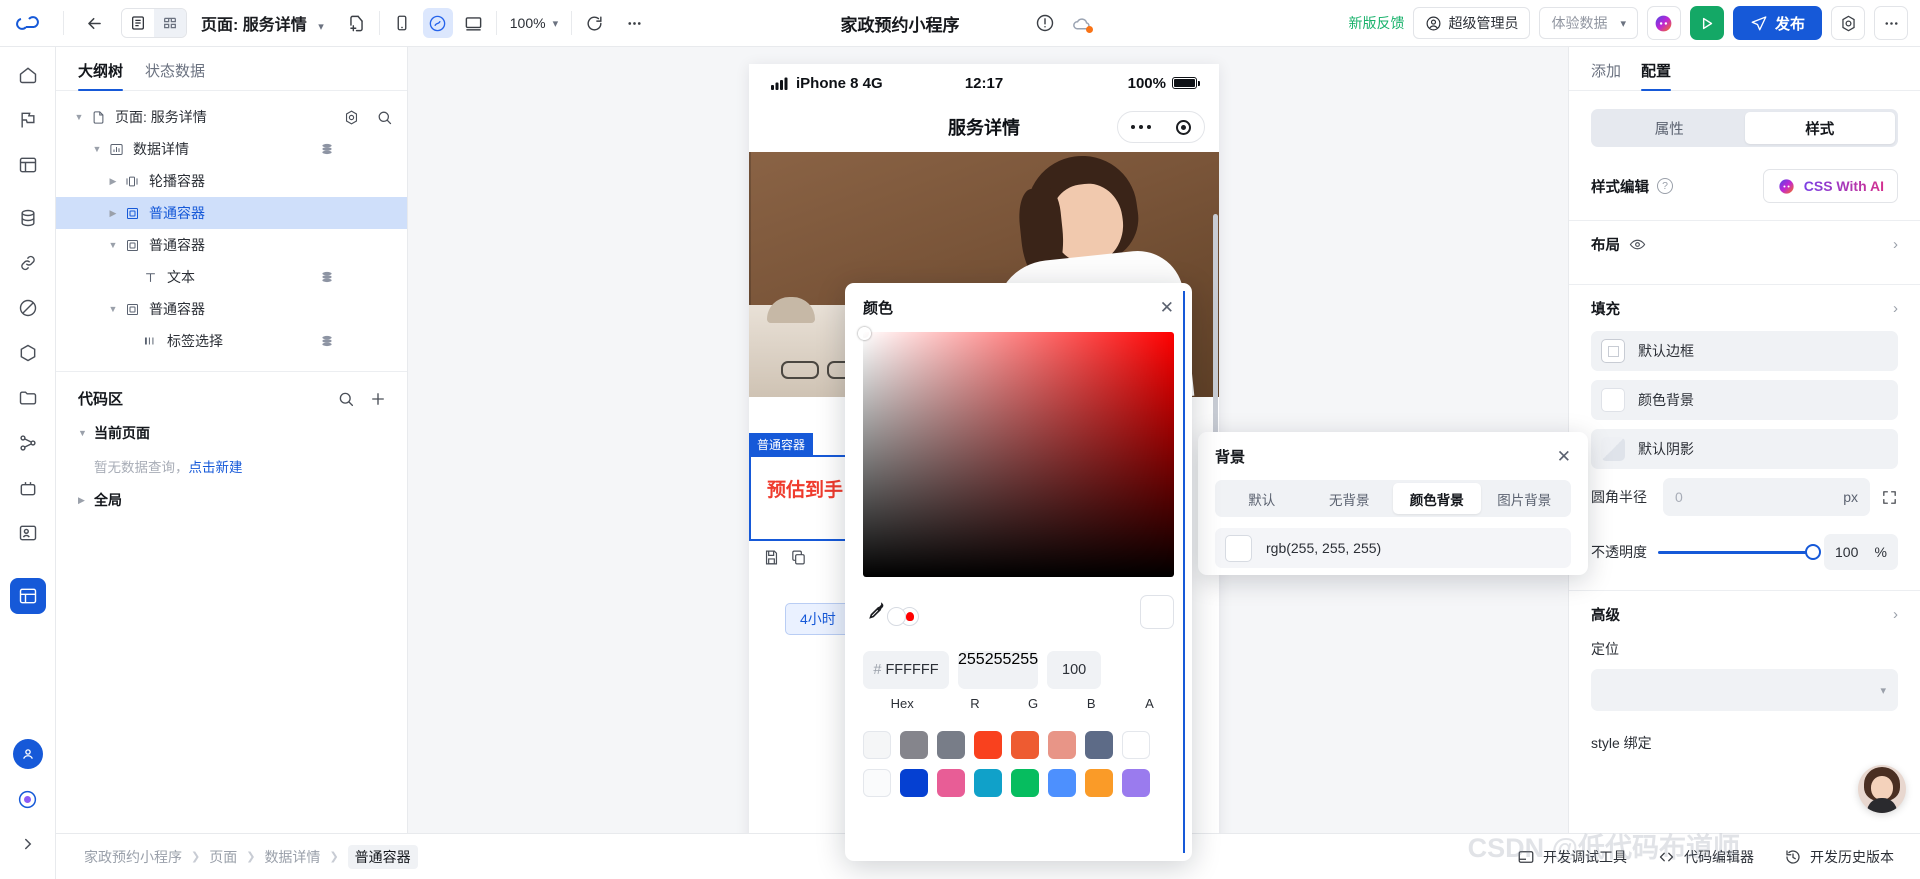  What do you see at coordinates (175, 75) in the screenshot?
I see `tab-state-data: 状态数据` at bounding box center [175, 75].